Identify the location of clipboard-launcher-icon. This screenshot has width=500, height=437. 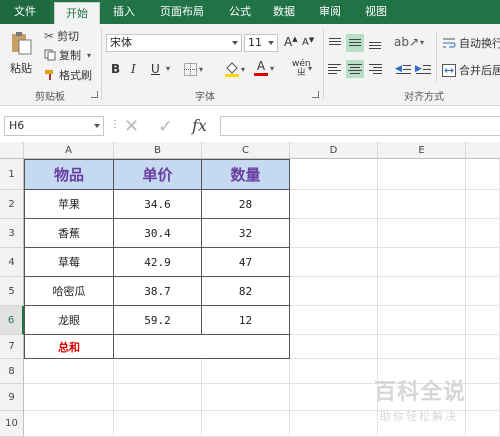
(94, 94).